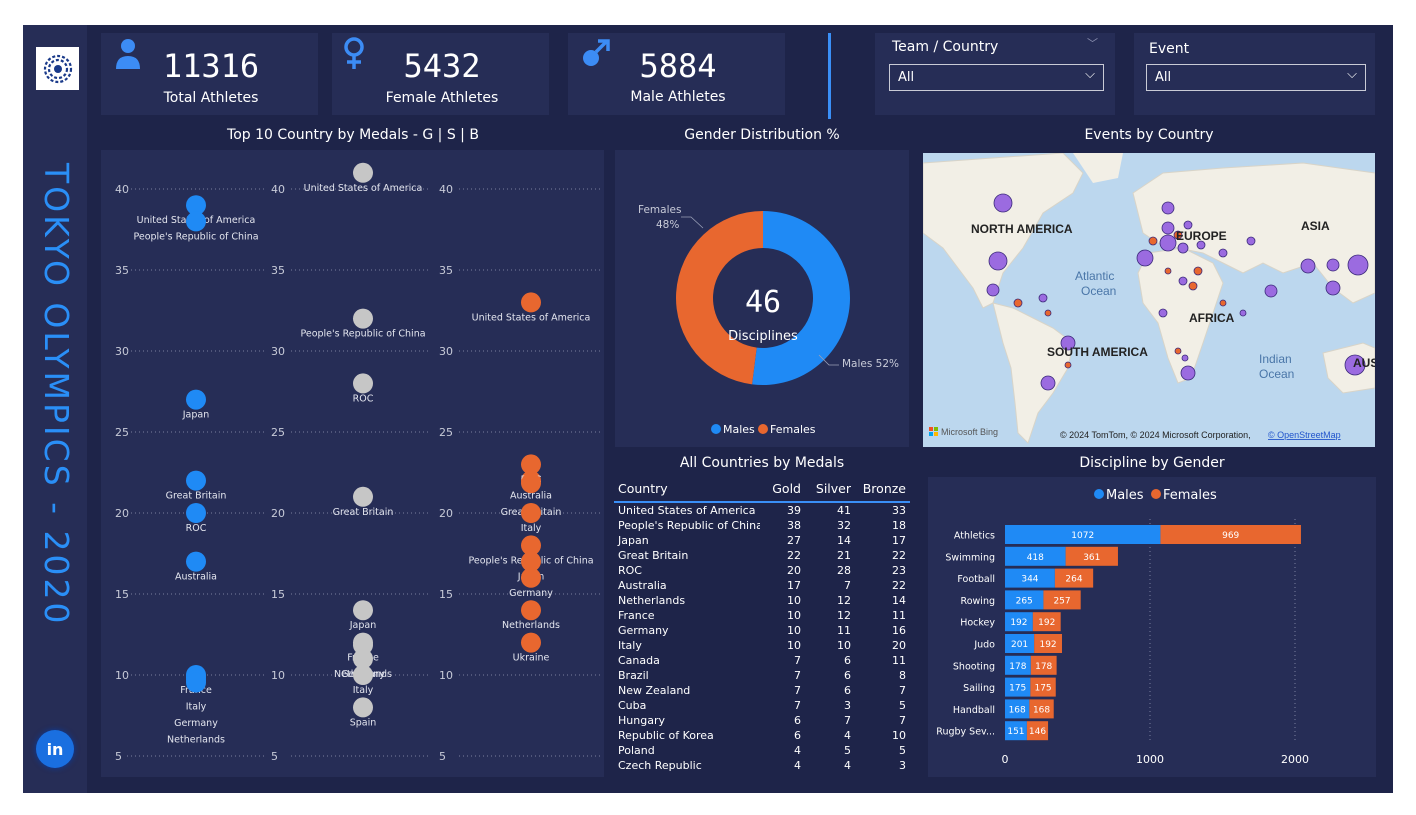 The image size is (1416, 815). What do you see at coordinates (984, 645) in the screenshot?
I see `category-label: Judo` at bounding box center [984, 645].